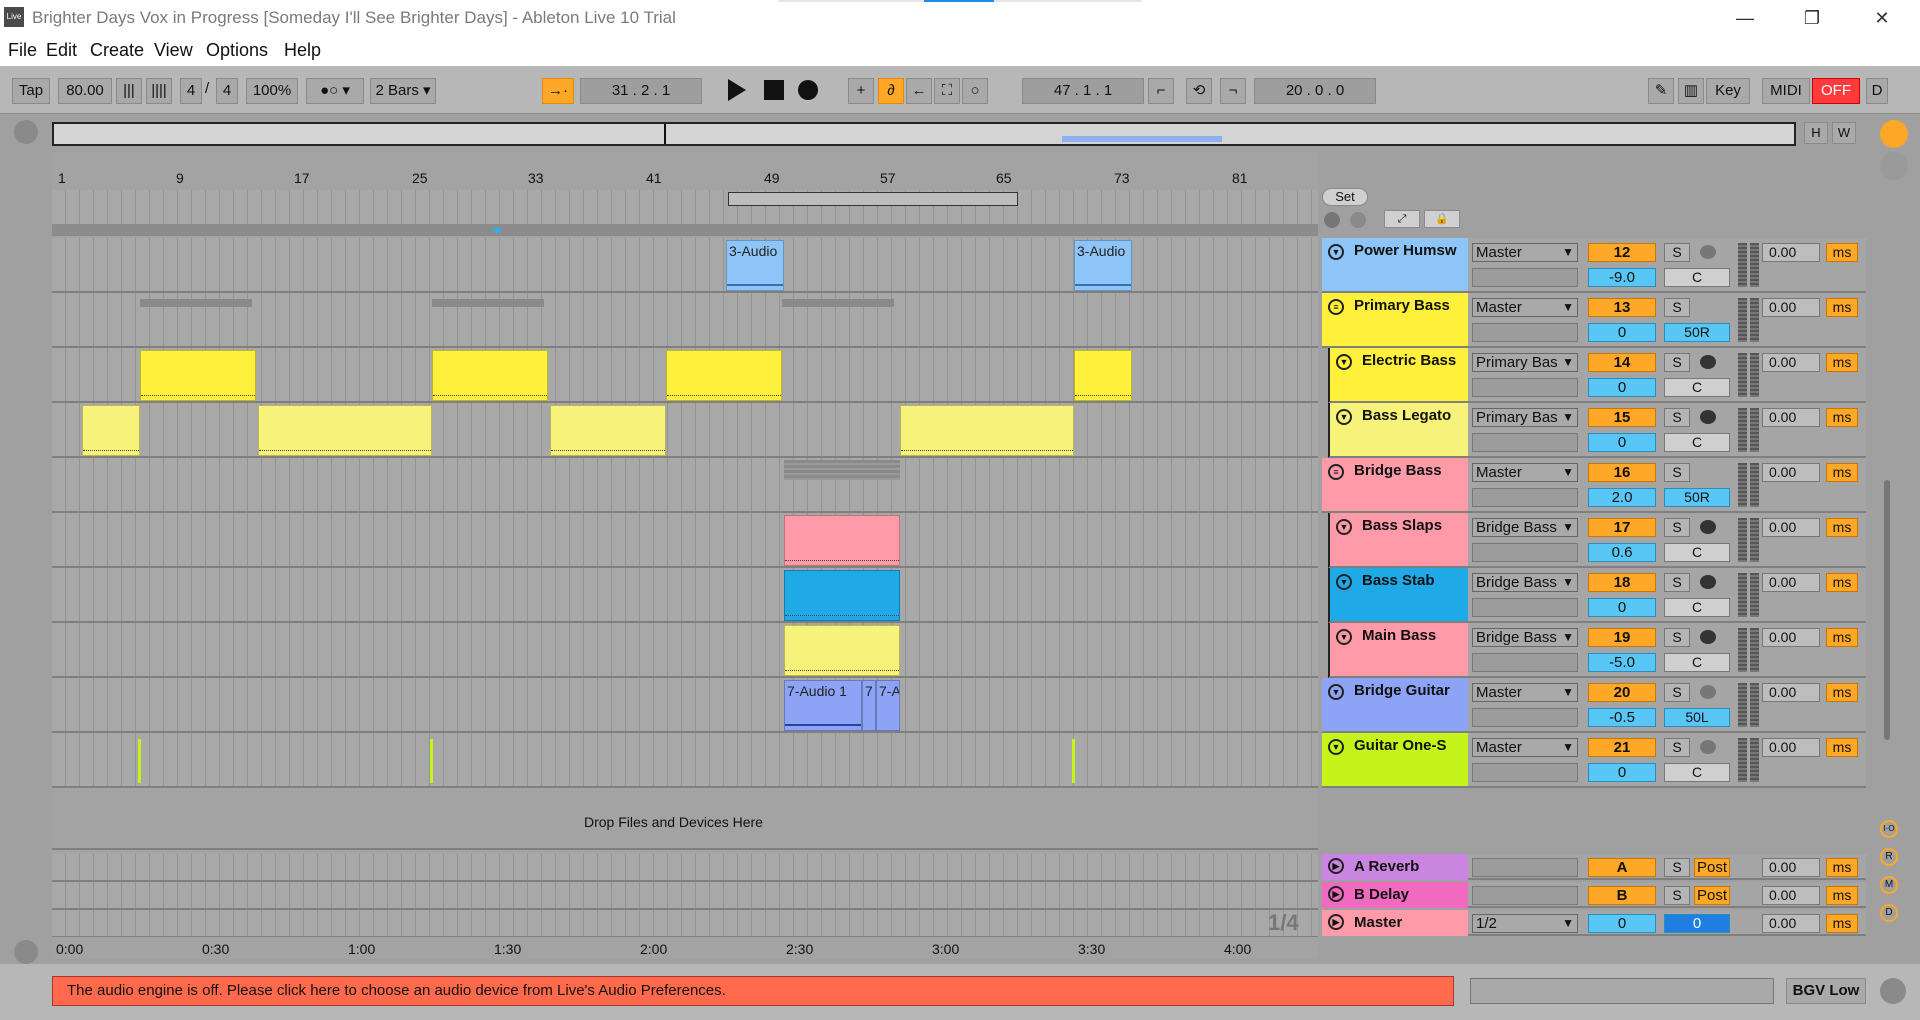  What do you see at coordinates (685, 896) in the screenshot?
I see `return-lane-b` at bounding box center [685, 896].